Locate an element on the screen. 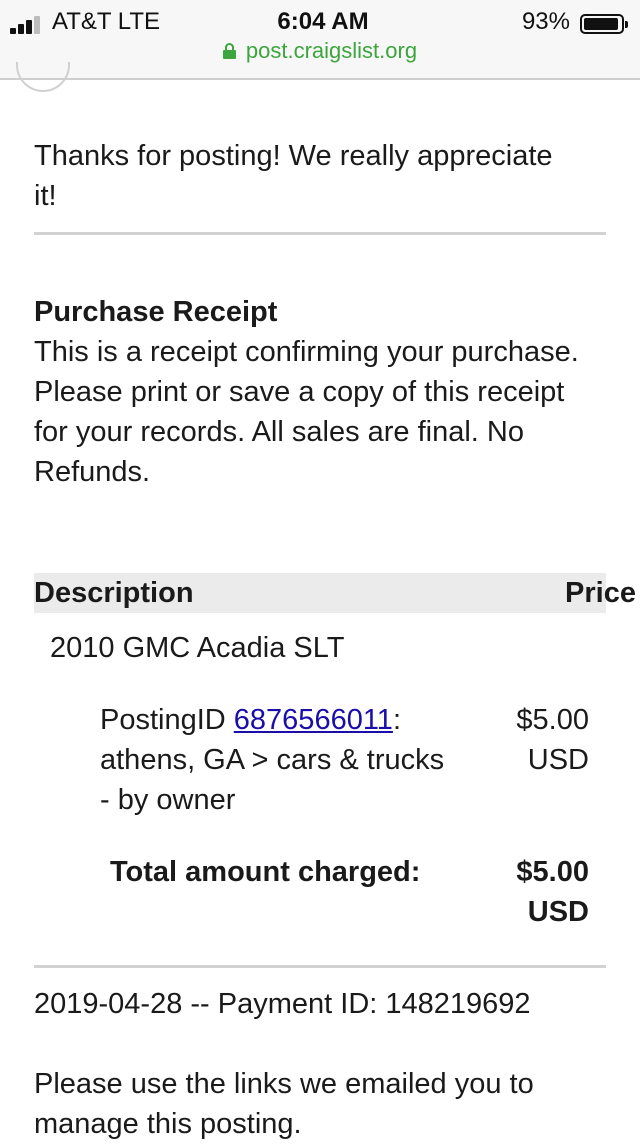 The height and width of the screenshot is (1144, 640). url-text: post.craigslist.org is located at coordinates (331, 50).